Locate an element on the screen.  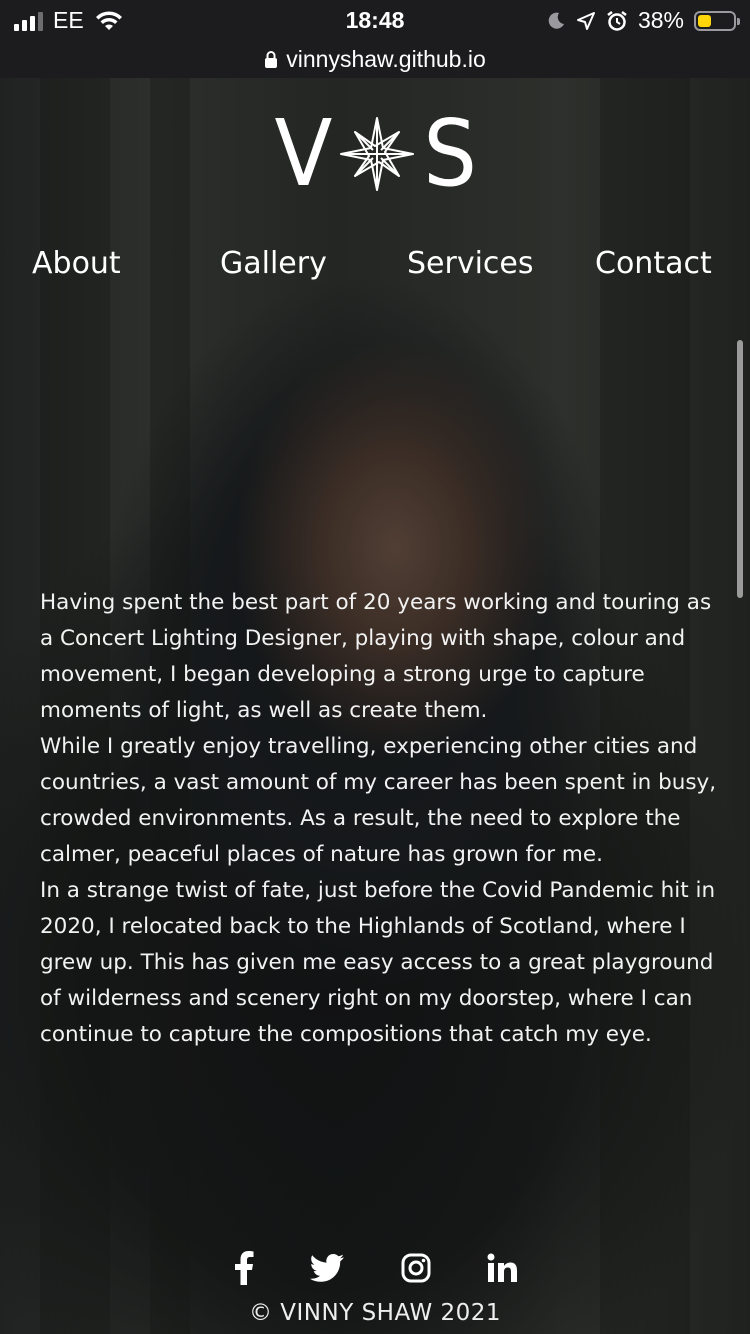
location-arrow-icon is located at coordinates (585, 20).